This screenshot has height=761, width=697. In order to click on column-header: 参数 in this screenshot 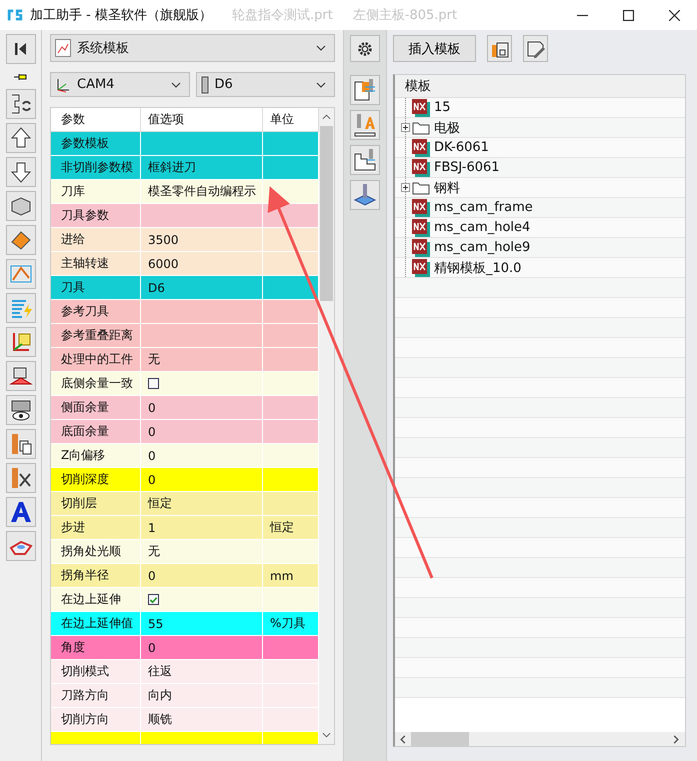, I will do `click(96, 119)`.